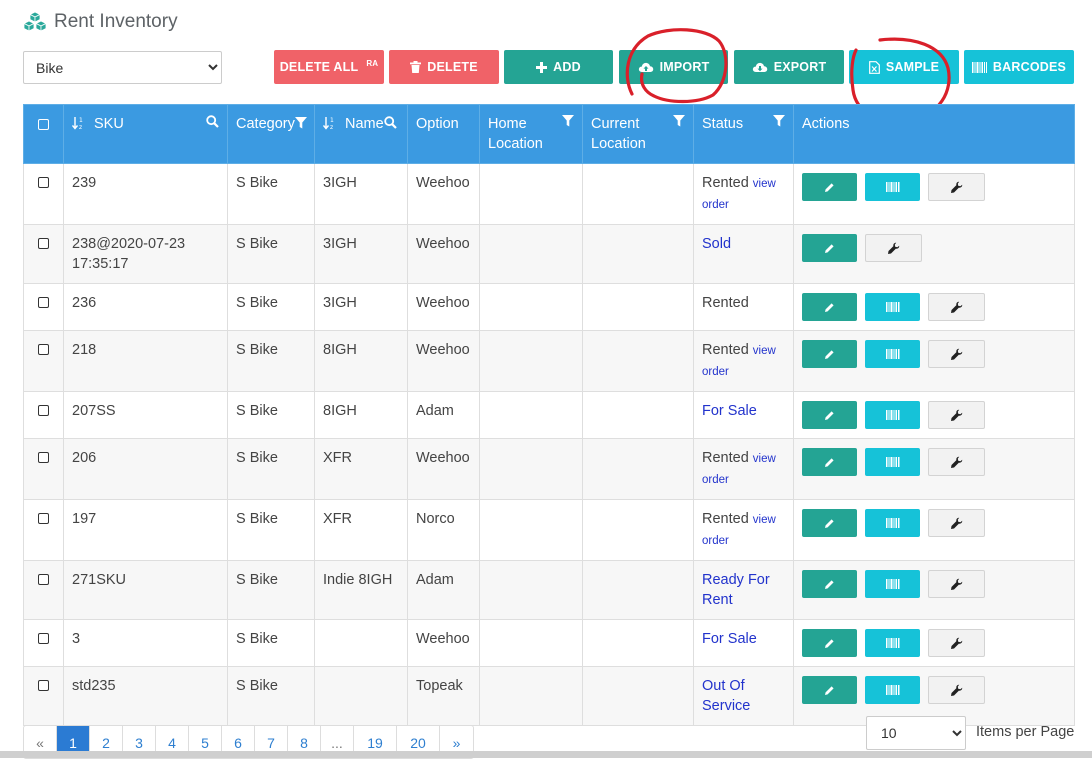 This screenshot has width=1092, height=759. Describe the element at coordinates (673, 67) in the screenshot. I see `import-button: IMPORT` at that location.